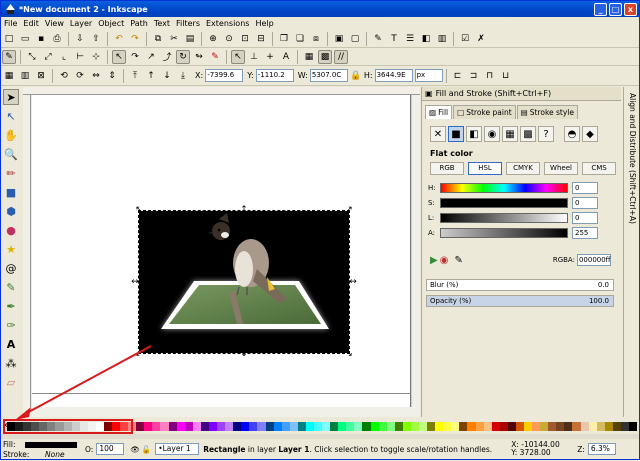 The image size is (640, 461). I want to click on snap-bbox-center-icon: ⊹, so click(96, 57).